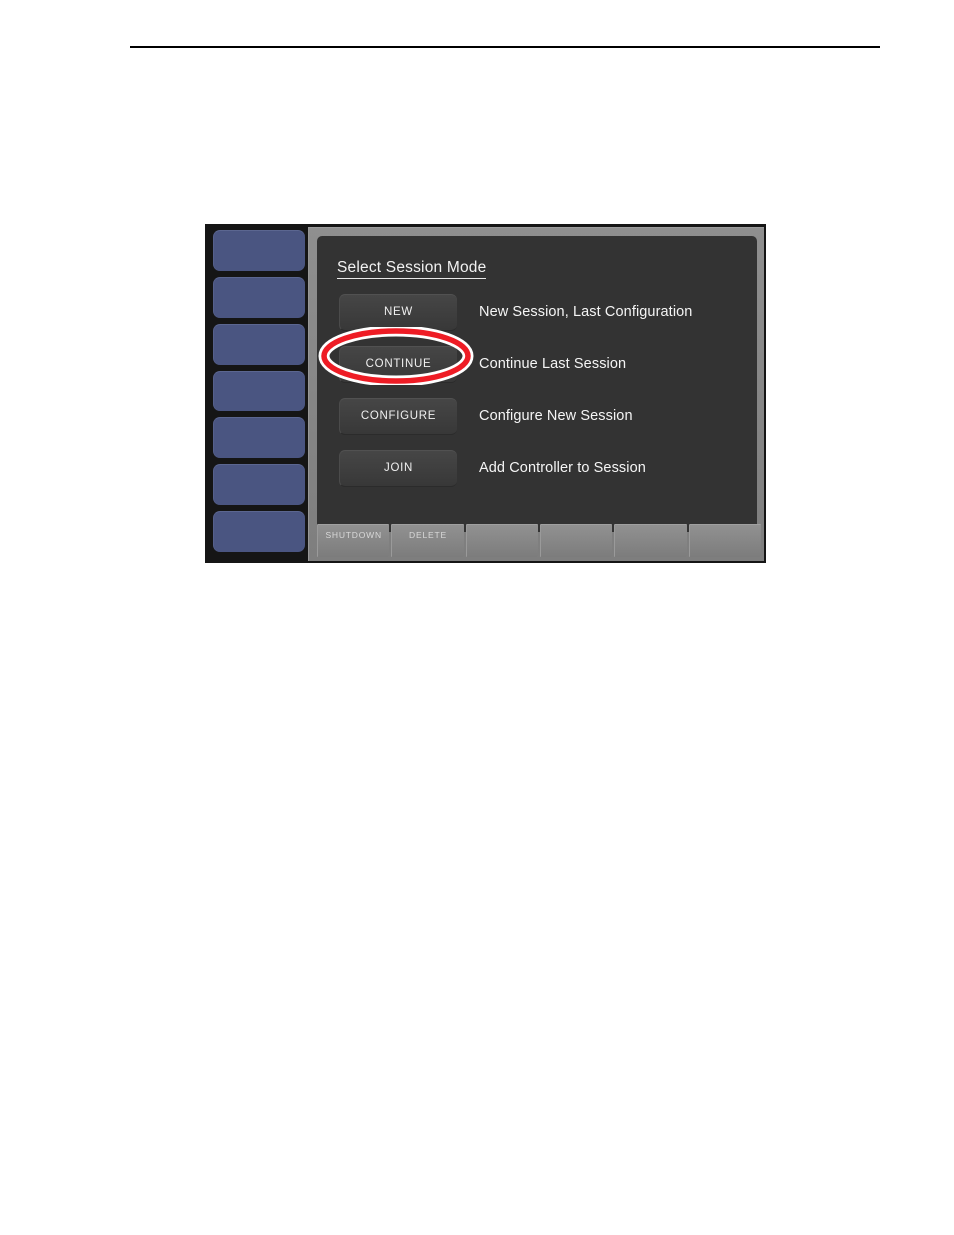  I want to click on join-session-button: JOIN, so click(398, 468).